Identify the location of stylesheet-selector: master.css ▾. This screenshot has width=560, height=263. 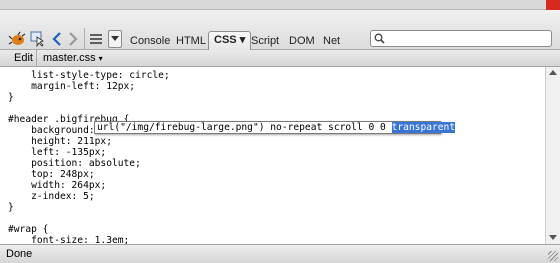
(73, 58).